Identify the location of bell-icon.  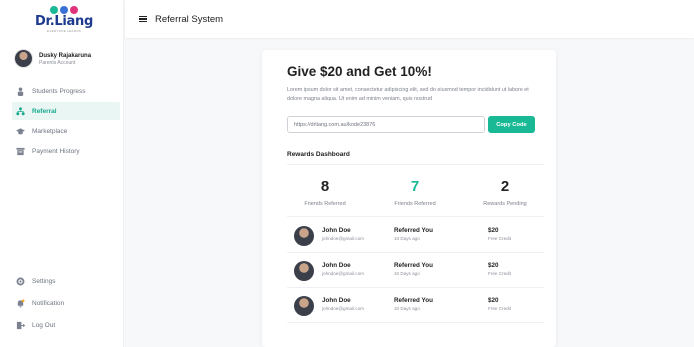
(20, 303).